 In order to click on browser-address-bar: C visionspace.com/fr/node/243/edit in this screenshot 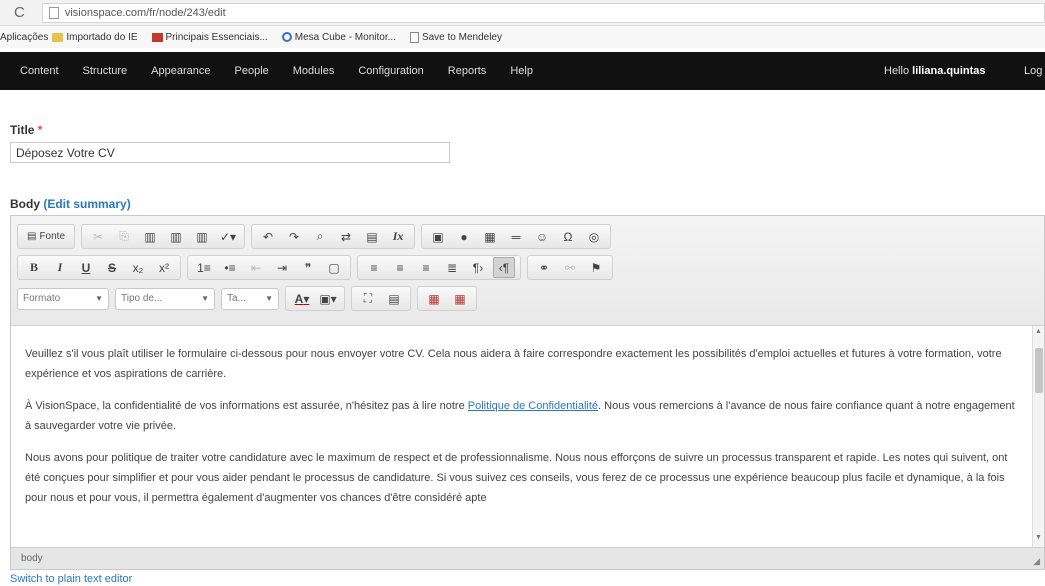, I will do `click(522, 13)`.